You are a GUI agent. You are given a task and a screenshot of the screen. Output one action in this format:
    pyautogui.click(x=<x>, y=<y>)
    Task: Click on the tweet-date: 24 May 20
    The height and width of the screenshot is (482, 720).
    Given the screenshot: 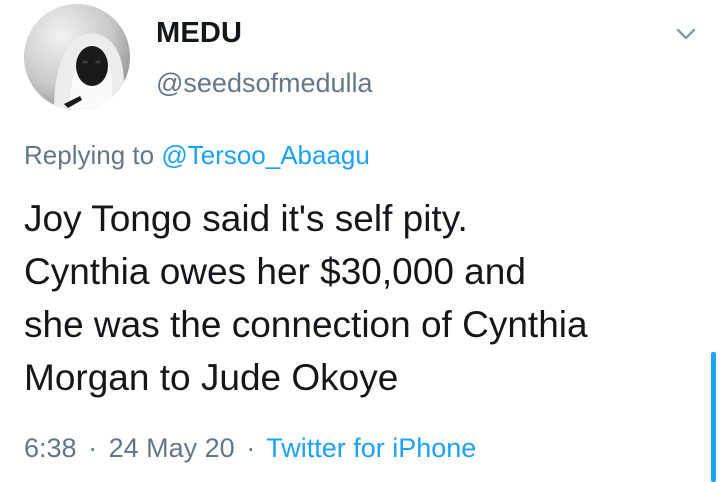 What is the action you would take?
    pyautogui.click(x=172, y=448)
    